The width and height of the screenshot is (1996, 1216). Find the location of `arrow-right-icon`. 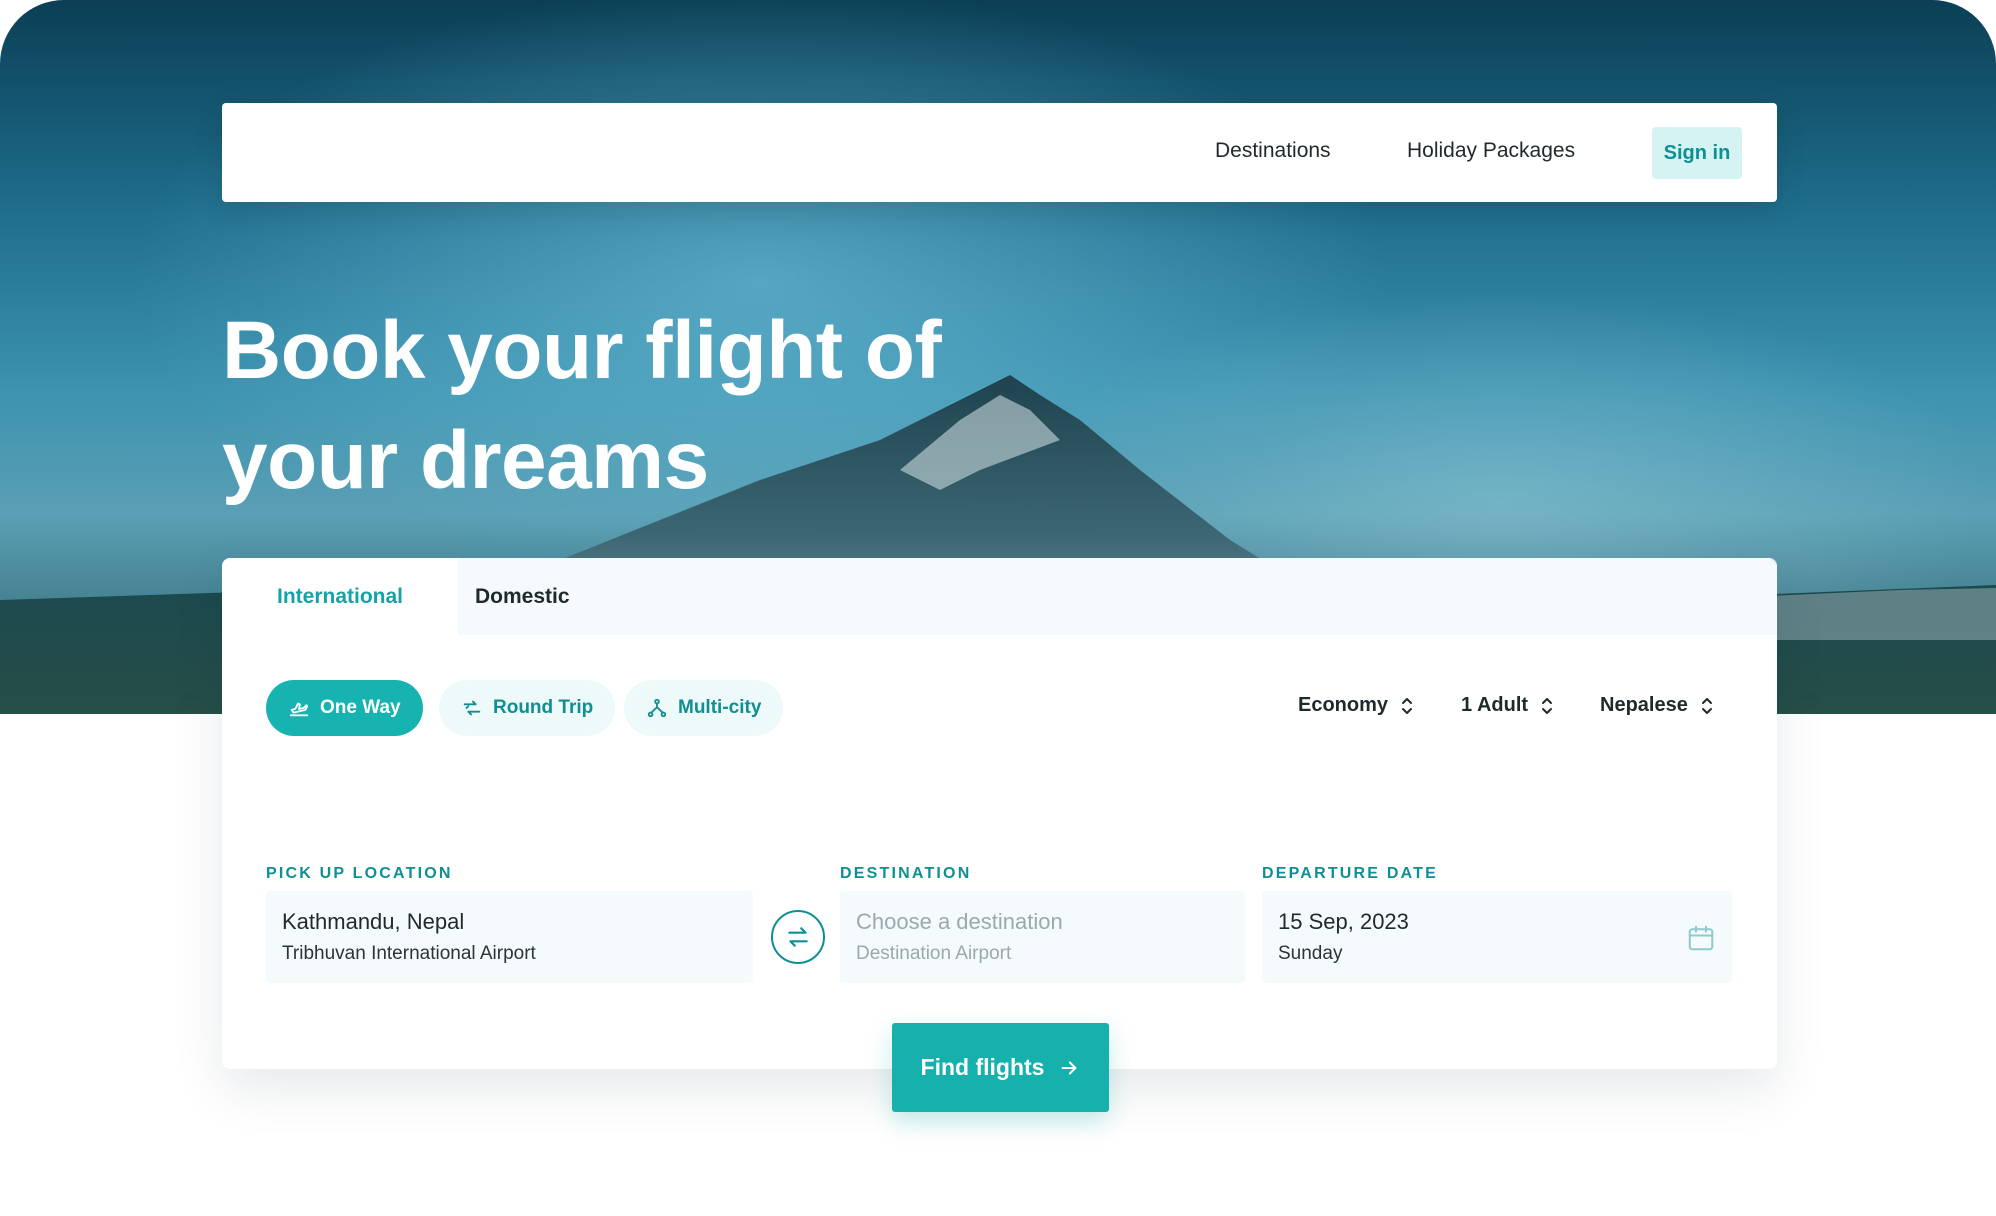

arrow-right-icon is located at coordinates (1069, 1067).